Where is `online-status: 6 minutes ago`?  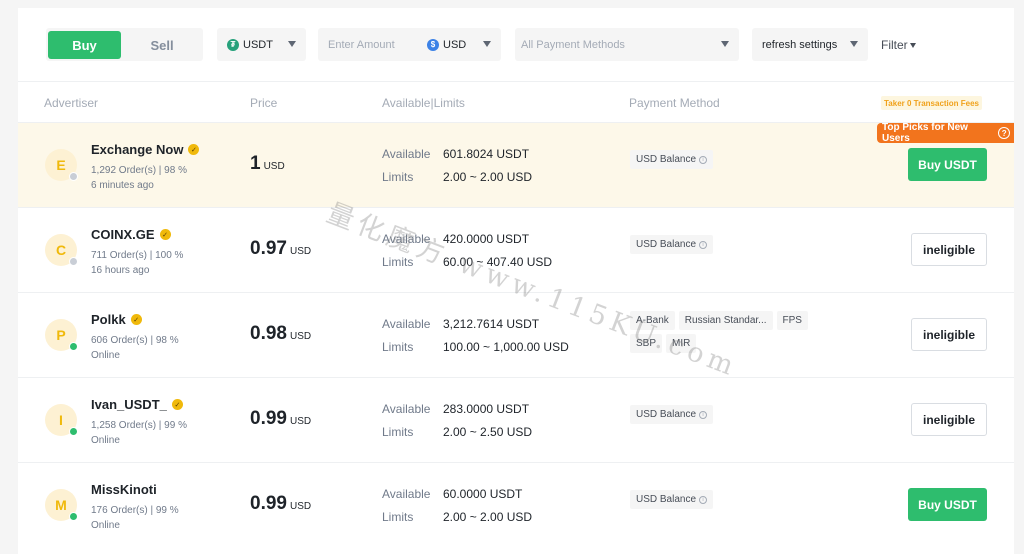
online-status: 6 minutes ago is located at coordinates (122, 185).